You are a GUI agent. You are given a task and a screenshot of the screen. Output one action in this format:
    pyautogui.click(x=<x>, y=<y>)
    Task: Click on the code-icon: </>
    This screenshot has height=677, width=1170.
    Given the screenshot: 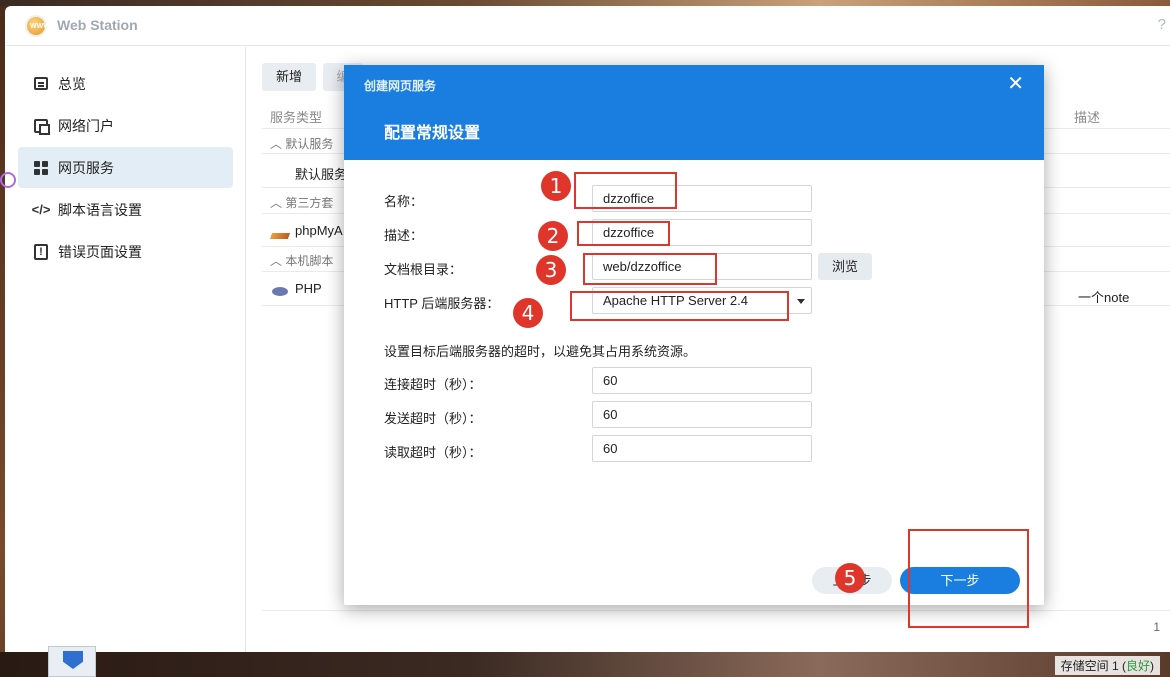 What is the action you would take?
    pyautogui.click(x=41, y=209)
    